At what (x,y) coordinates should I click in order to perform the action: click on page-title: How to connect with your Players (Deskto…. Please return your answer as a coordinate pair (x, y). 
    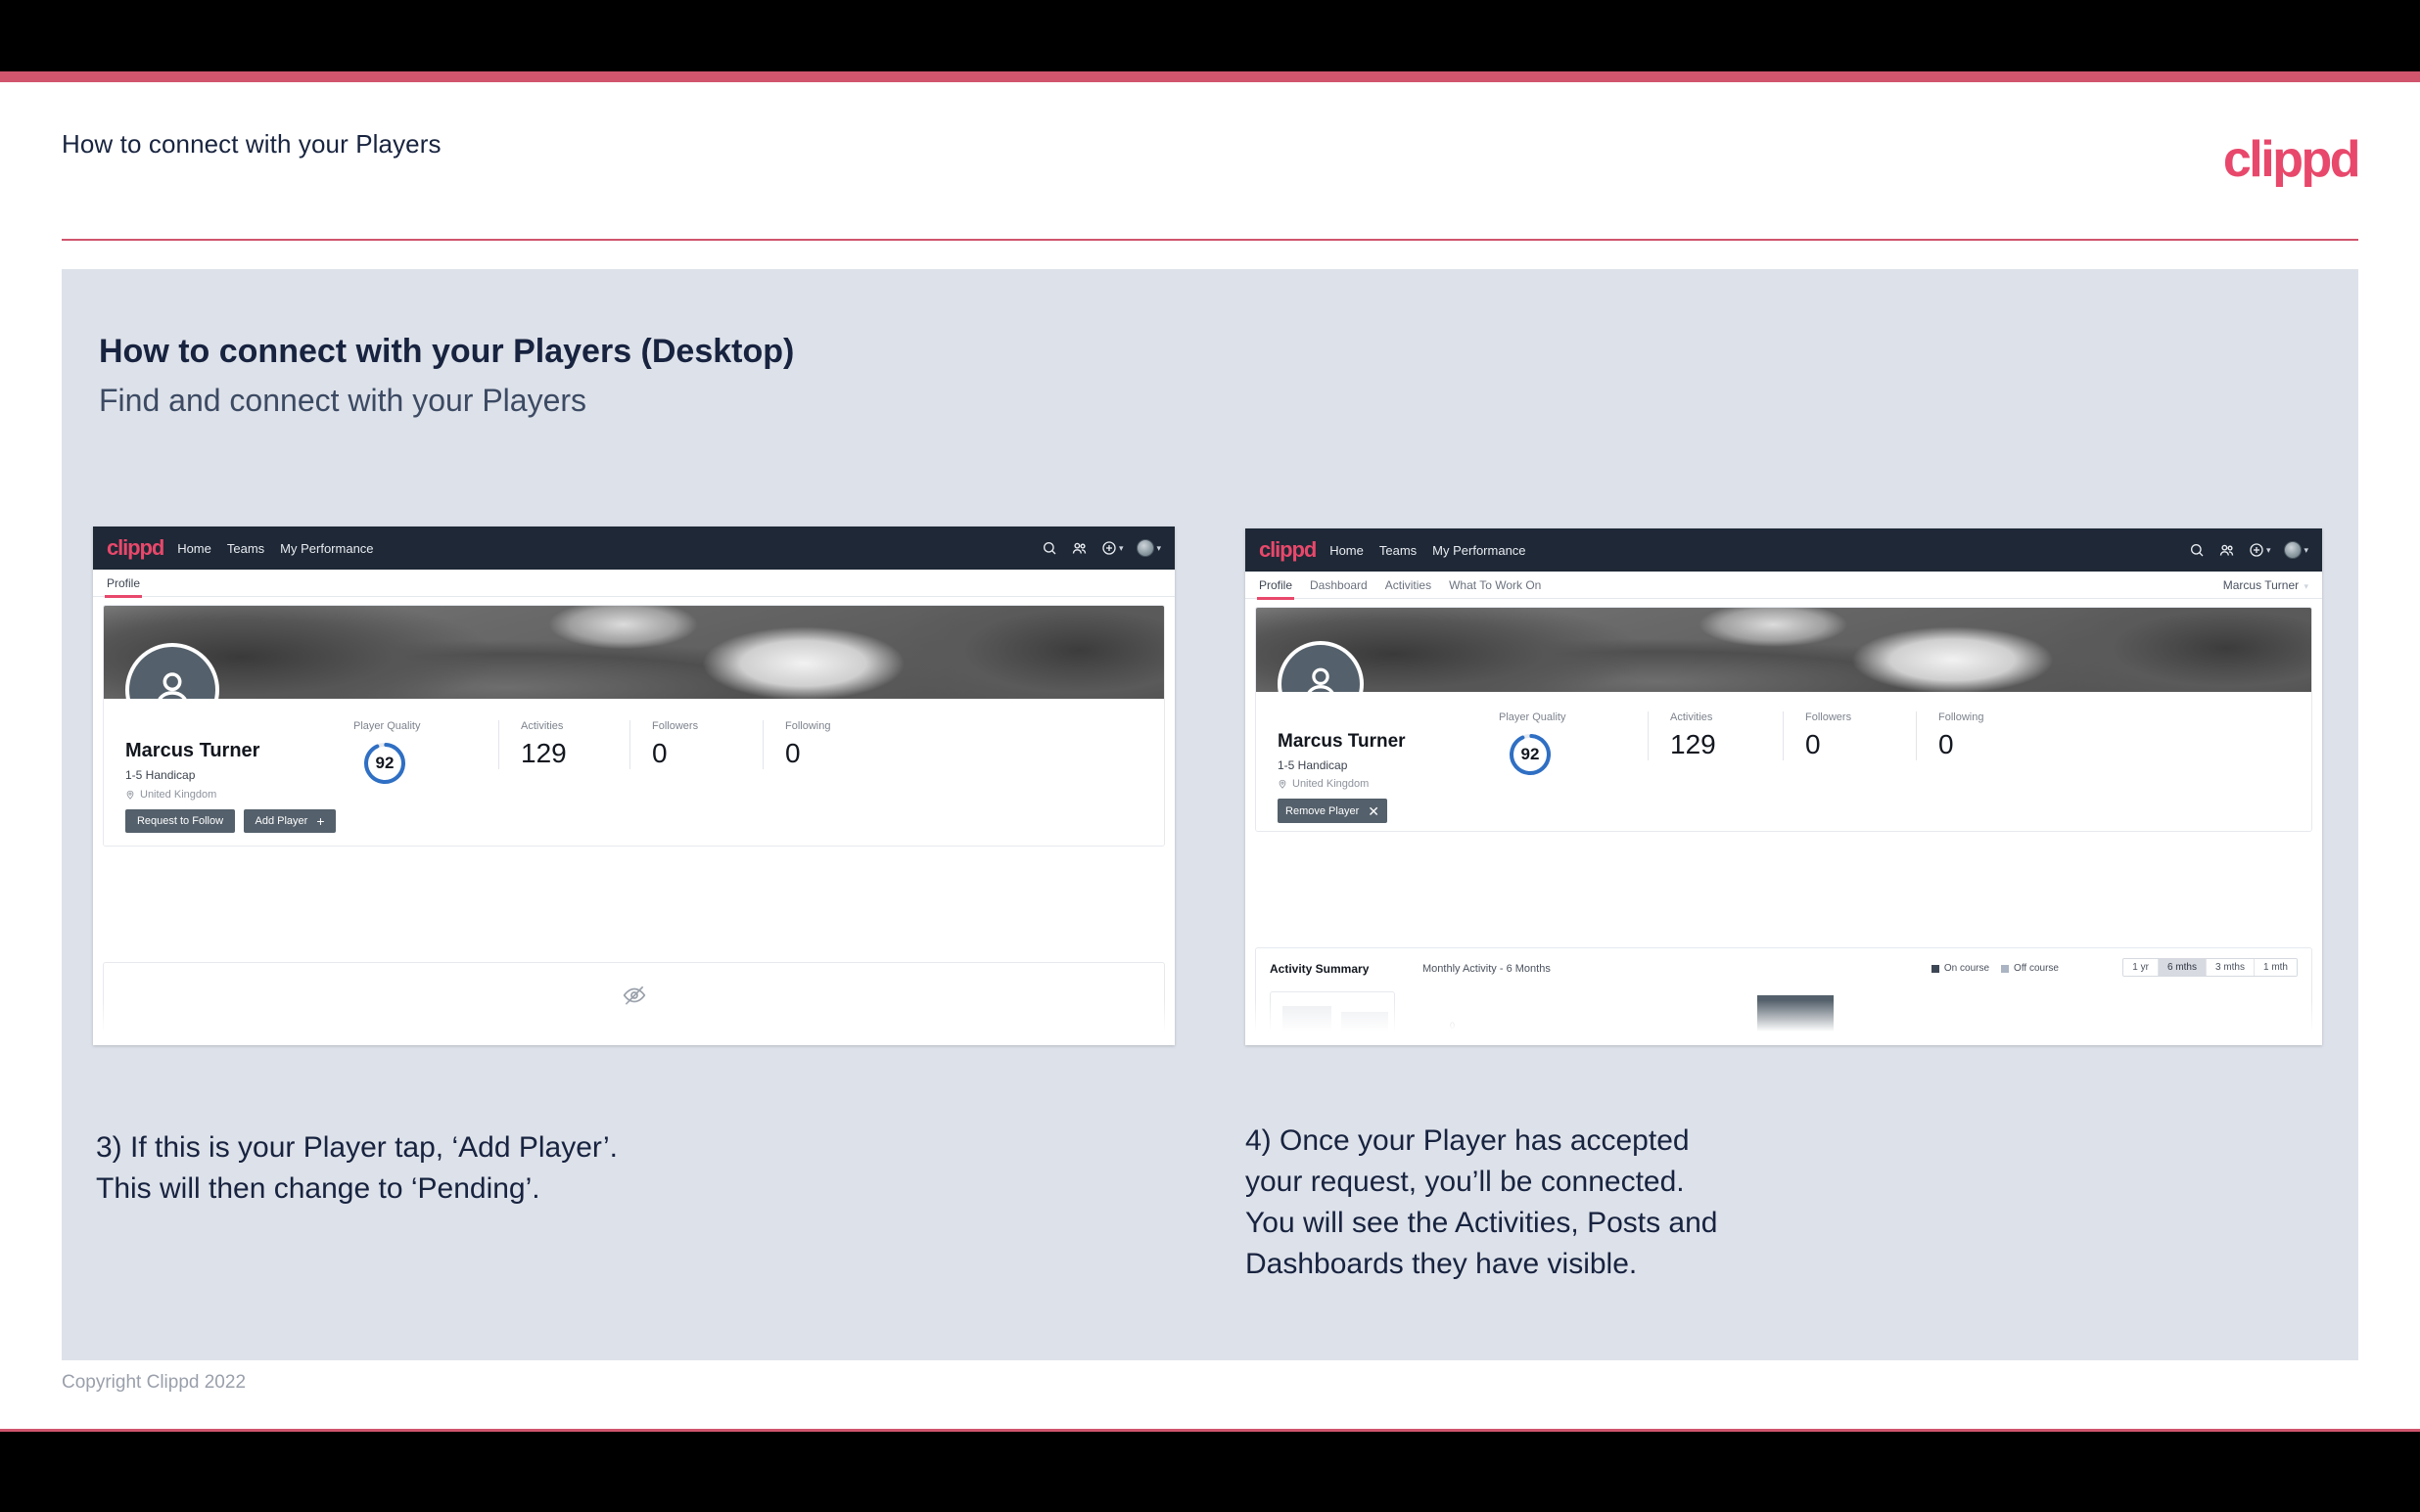
    Looking at the image, I should click on (447, 351).